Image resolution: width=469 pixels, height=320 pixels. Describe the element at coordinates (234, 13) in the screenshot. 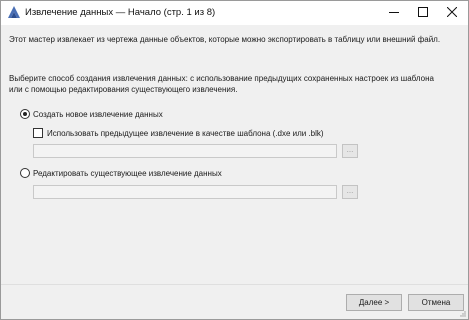

I see `title-bar: Извлечение данных — Начало (стр. 1 из 8)` at that location.